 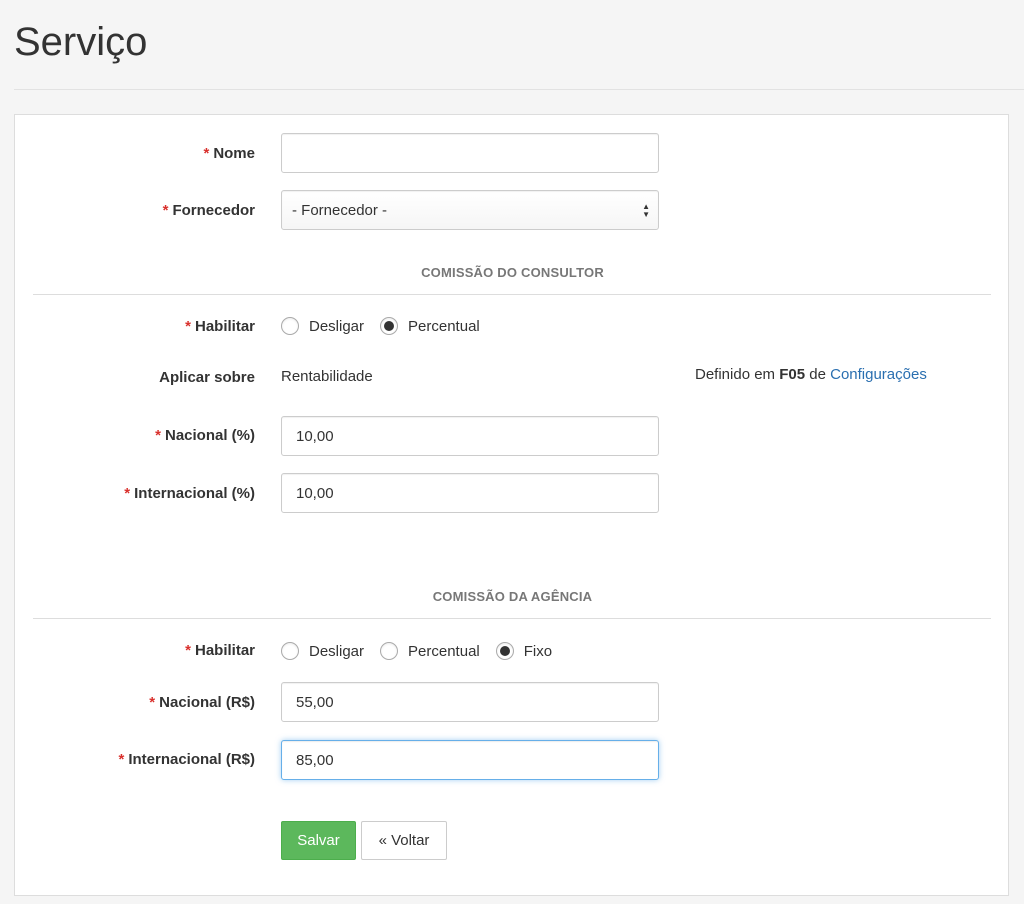 I want to click on consultor-habilitar-group: Desligar Percentual, so click(x=388, y=326).